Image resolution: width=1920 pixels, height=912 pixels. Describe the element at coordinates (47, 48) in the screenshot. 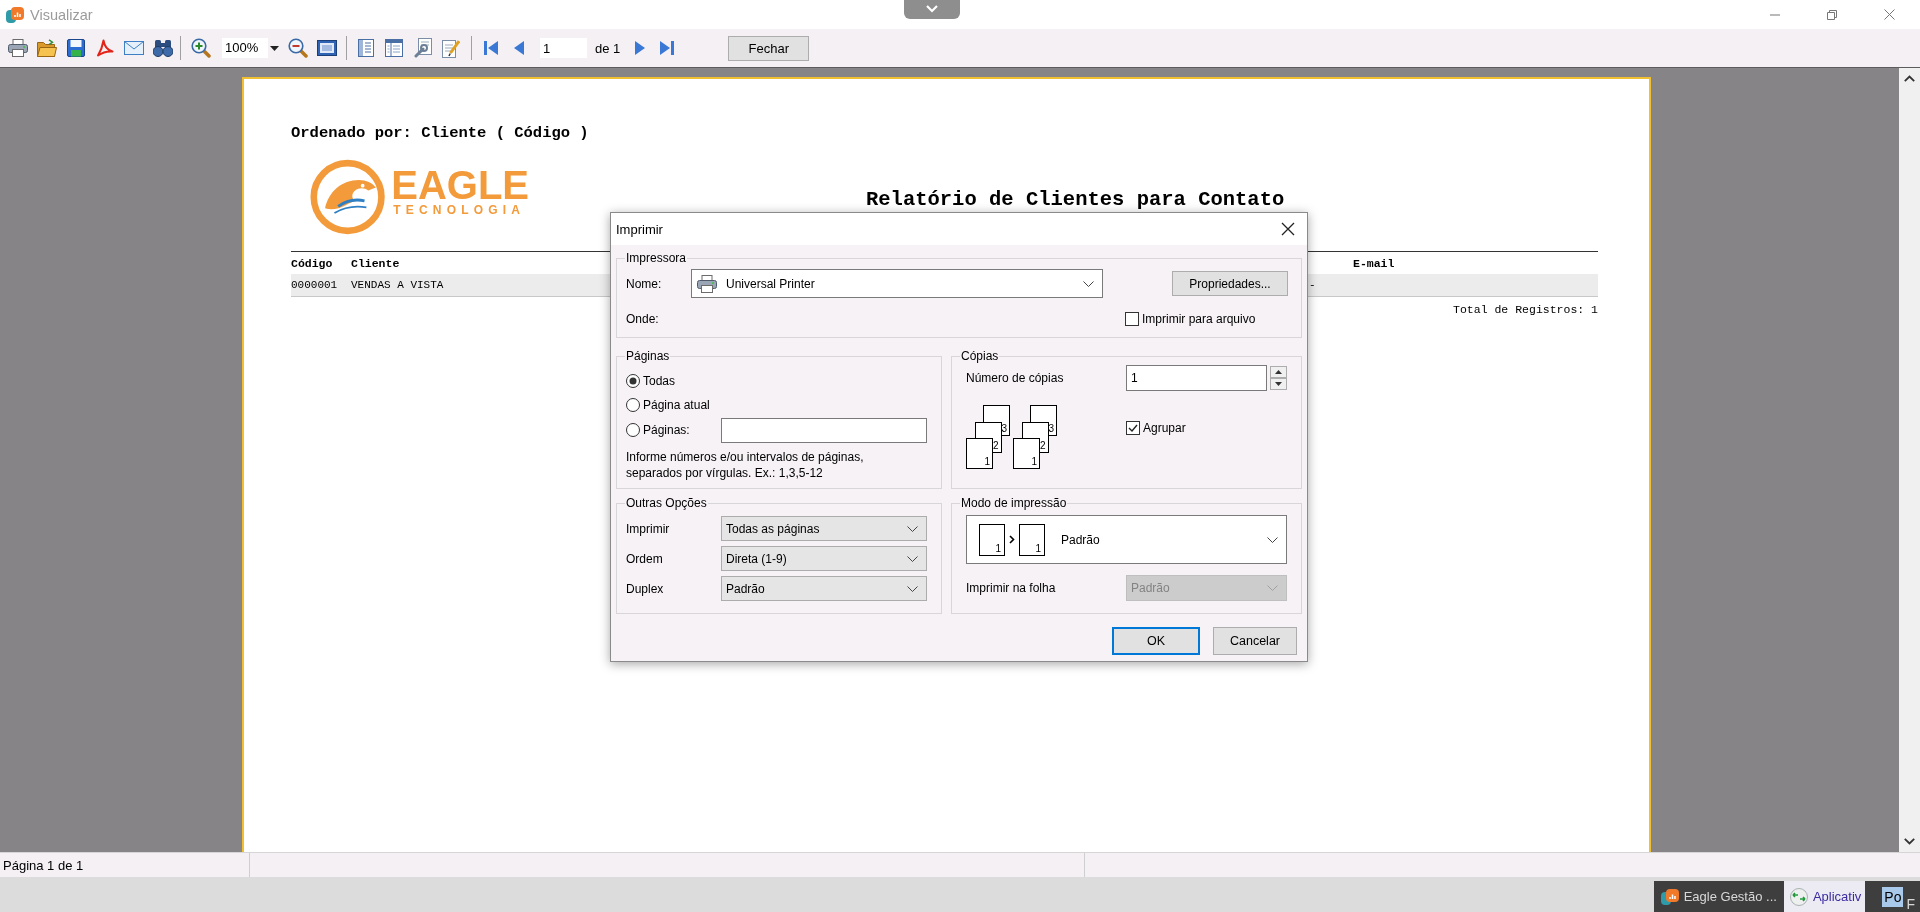

I see `folder-icon` at that location.